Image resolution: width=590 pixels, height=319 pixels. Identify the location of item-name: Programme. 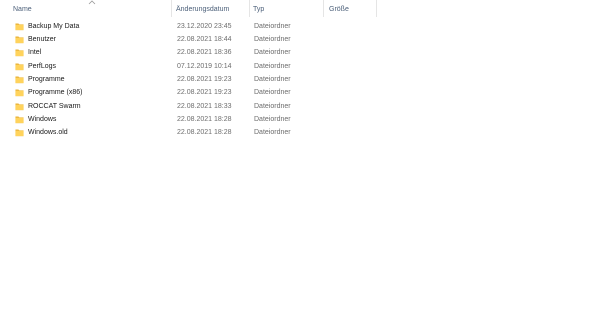
(46, 79).